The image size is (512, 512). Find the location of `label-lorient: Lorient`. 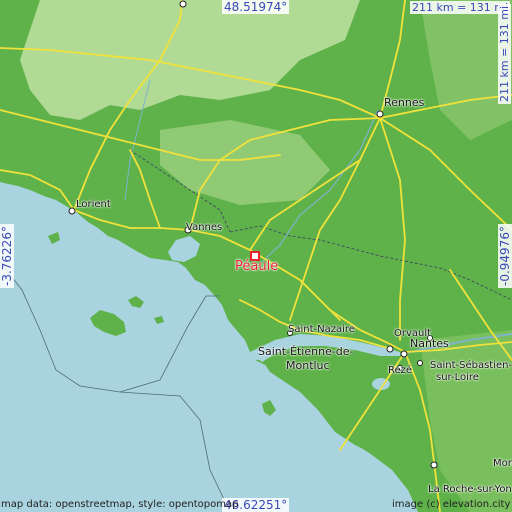

label-lorient: Lorient is located at coordinates (93, 204).